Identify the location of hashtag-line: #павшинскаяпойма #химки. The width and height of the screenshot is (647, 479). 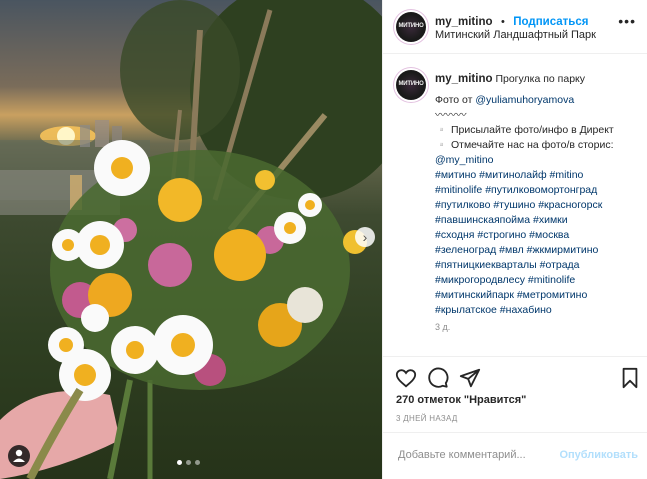
(537, 220).